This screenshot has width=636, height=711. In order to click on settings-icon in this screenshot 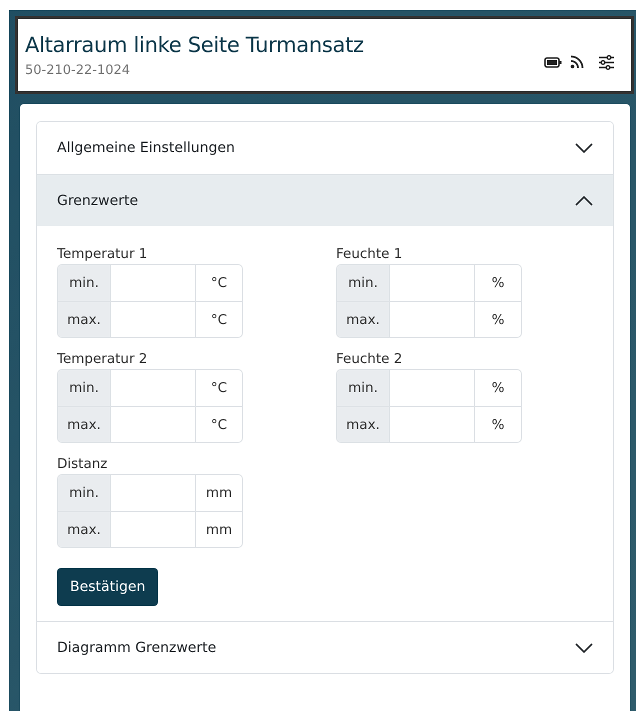, I will do `click(606, 62)`.